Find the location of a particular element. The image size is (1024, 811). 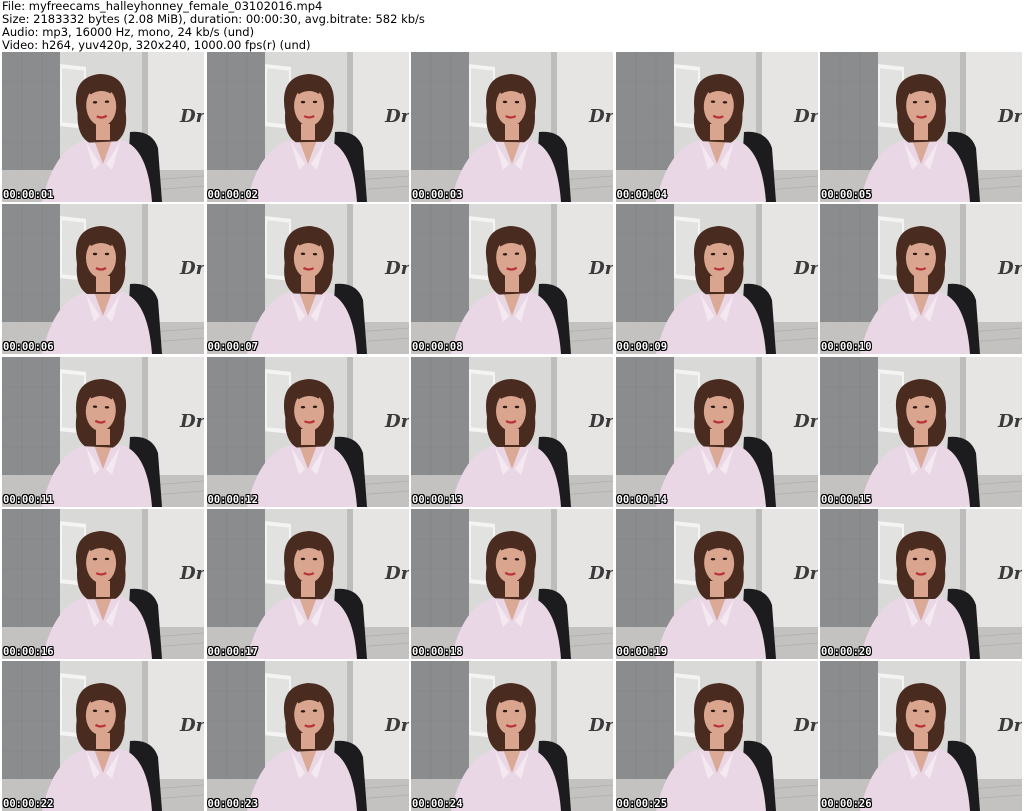

frame-timestamp: 00:00:08 is located at coordinates (437, 347).